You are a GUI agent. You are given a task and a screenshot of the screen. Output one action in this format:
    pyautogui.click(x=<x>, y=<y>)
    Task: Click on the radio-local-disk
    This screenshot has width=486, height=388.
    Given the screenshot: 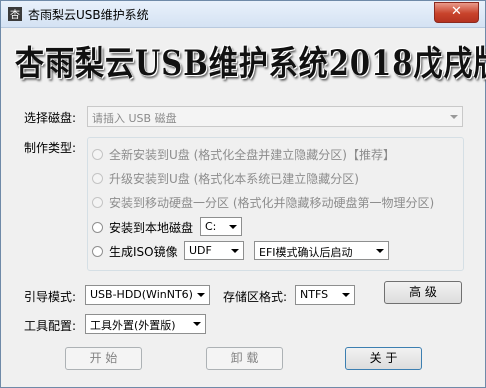 What is the action you would take?
    pyautogui.click(x=97, y=227)
    